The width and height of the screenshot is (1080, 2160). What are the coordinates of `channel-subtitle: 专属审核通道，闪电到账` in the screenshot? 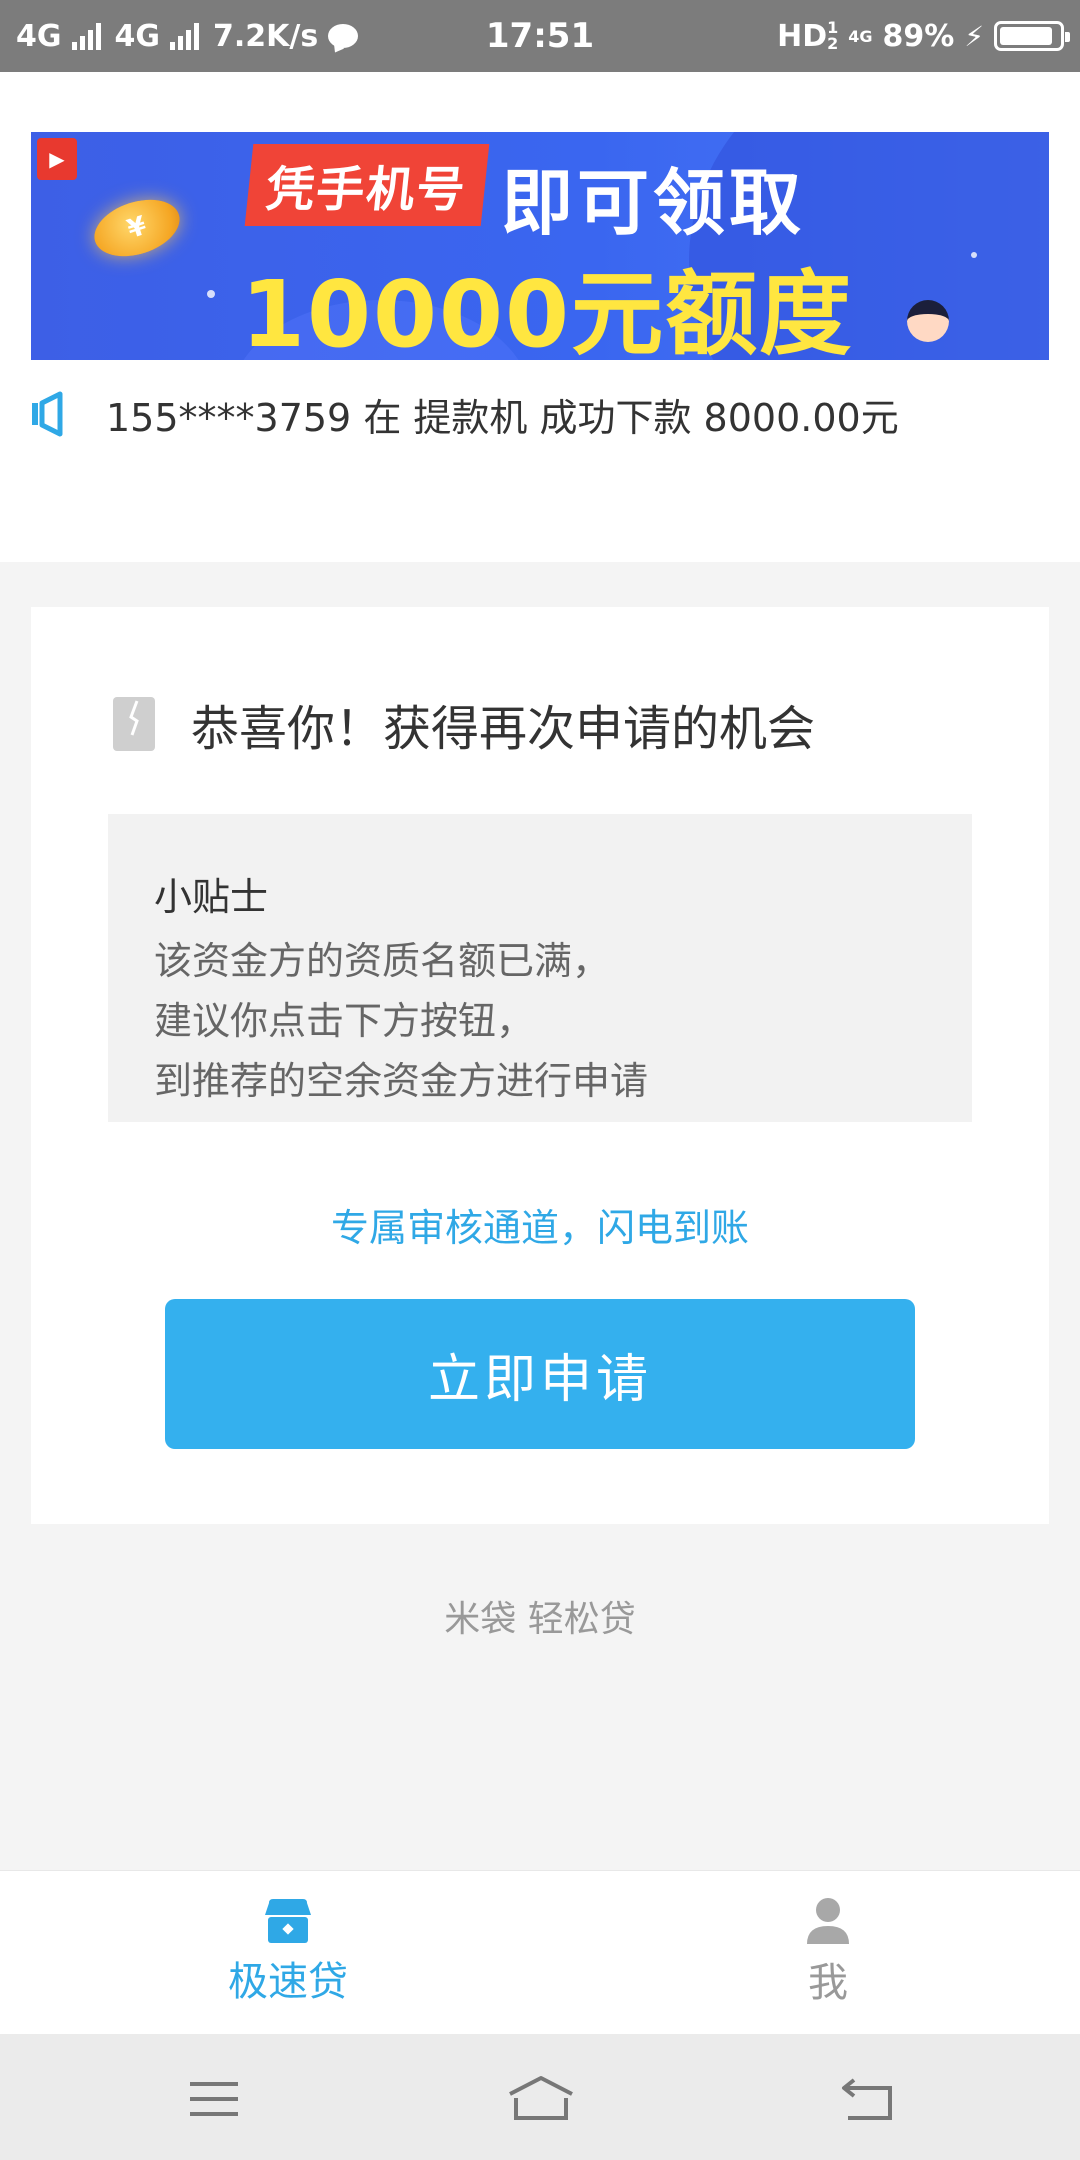 It's located at (539, 1228).